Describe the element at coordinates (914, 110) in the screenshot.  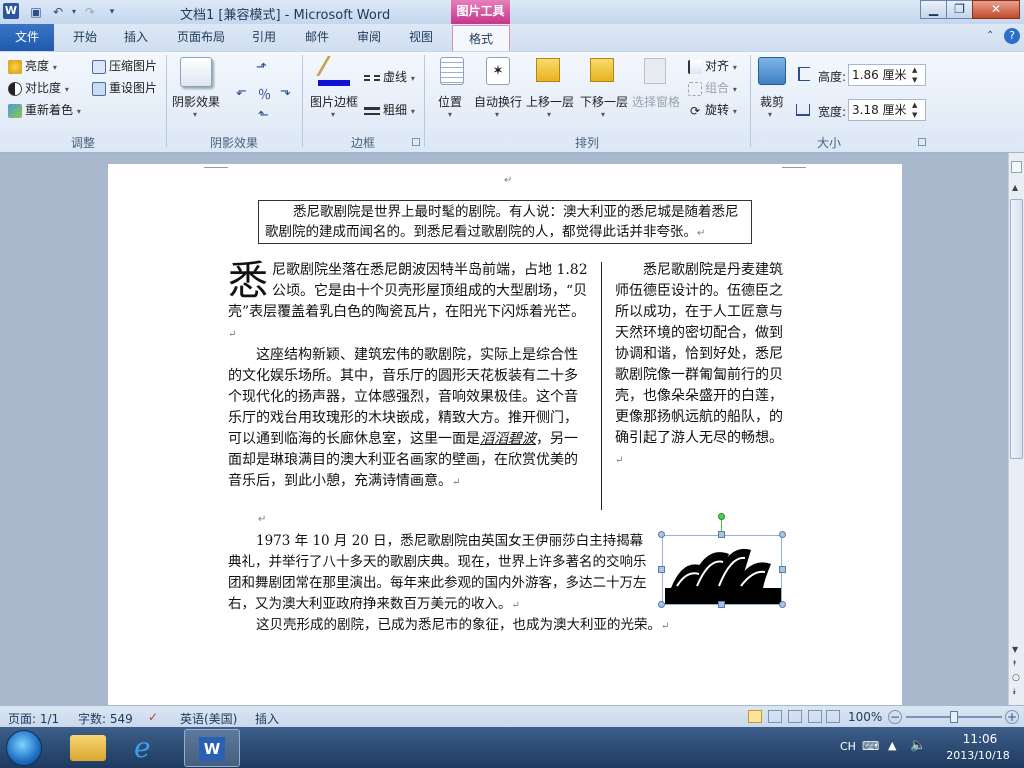
I see `width-spinner-icon: ▲ ▼` at that location.